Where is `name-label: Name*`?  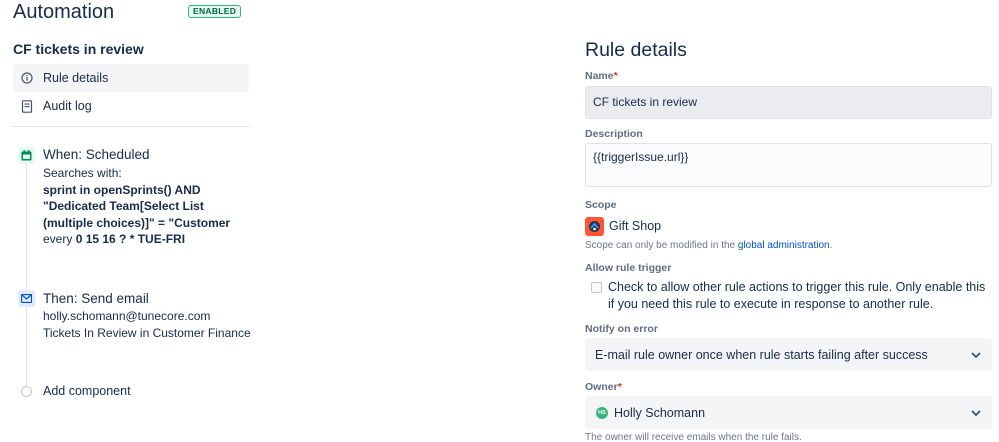
name-label: Name* is located at coordinates (601, 76).